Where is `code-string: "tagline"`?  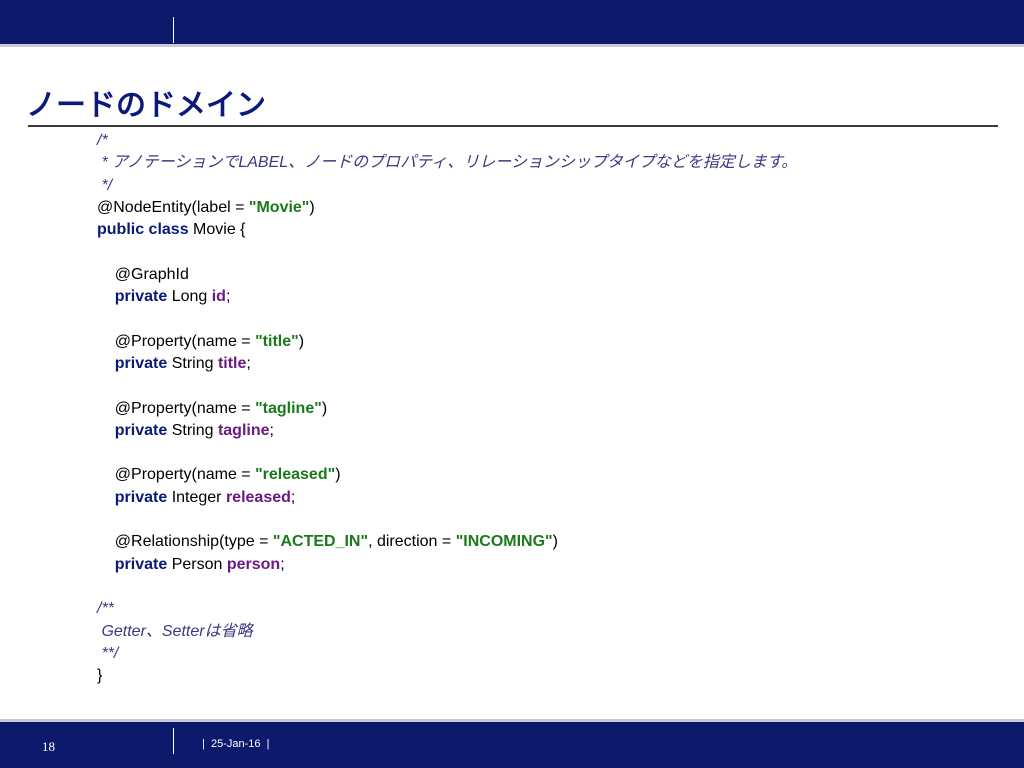
code-string: "tagline" is located at coordinates (288, 408).